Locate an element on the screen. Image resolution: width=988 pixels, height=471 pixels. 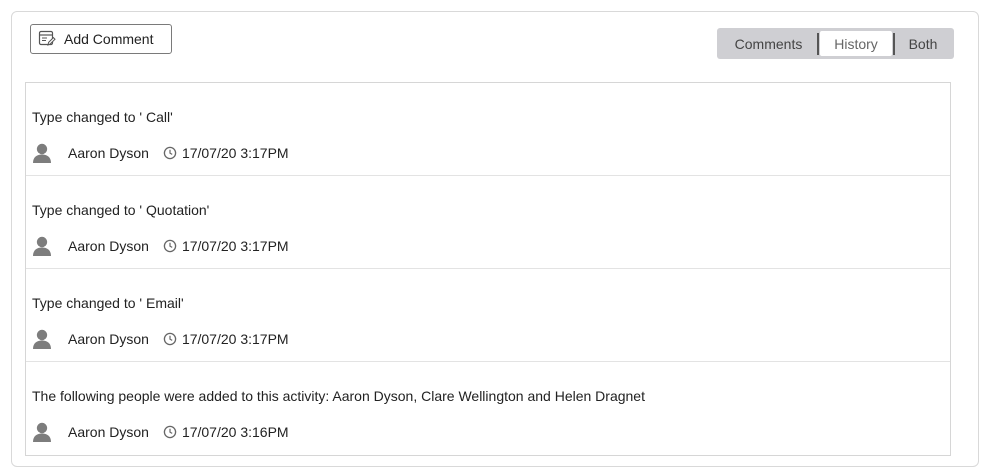
history-message: Type changed to ' Email' is located at coordinates (108, 303).